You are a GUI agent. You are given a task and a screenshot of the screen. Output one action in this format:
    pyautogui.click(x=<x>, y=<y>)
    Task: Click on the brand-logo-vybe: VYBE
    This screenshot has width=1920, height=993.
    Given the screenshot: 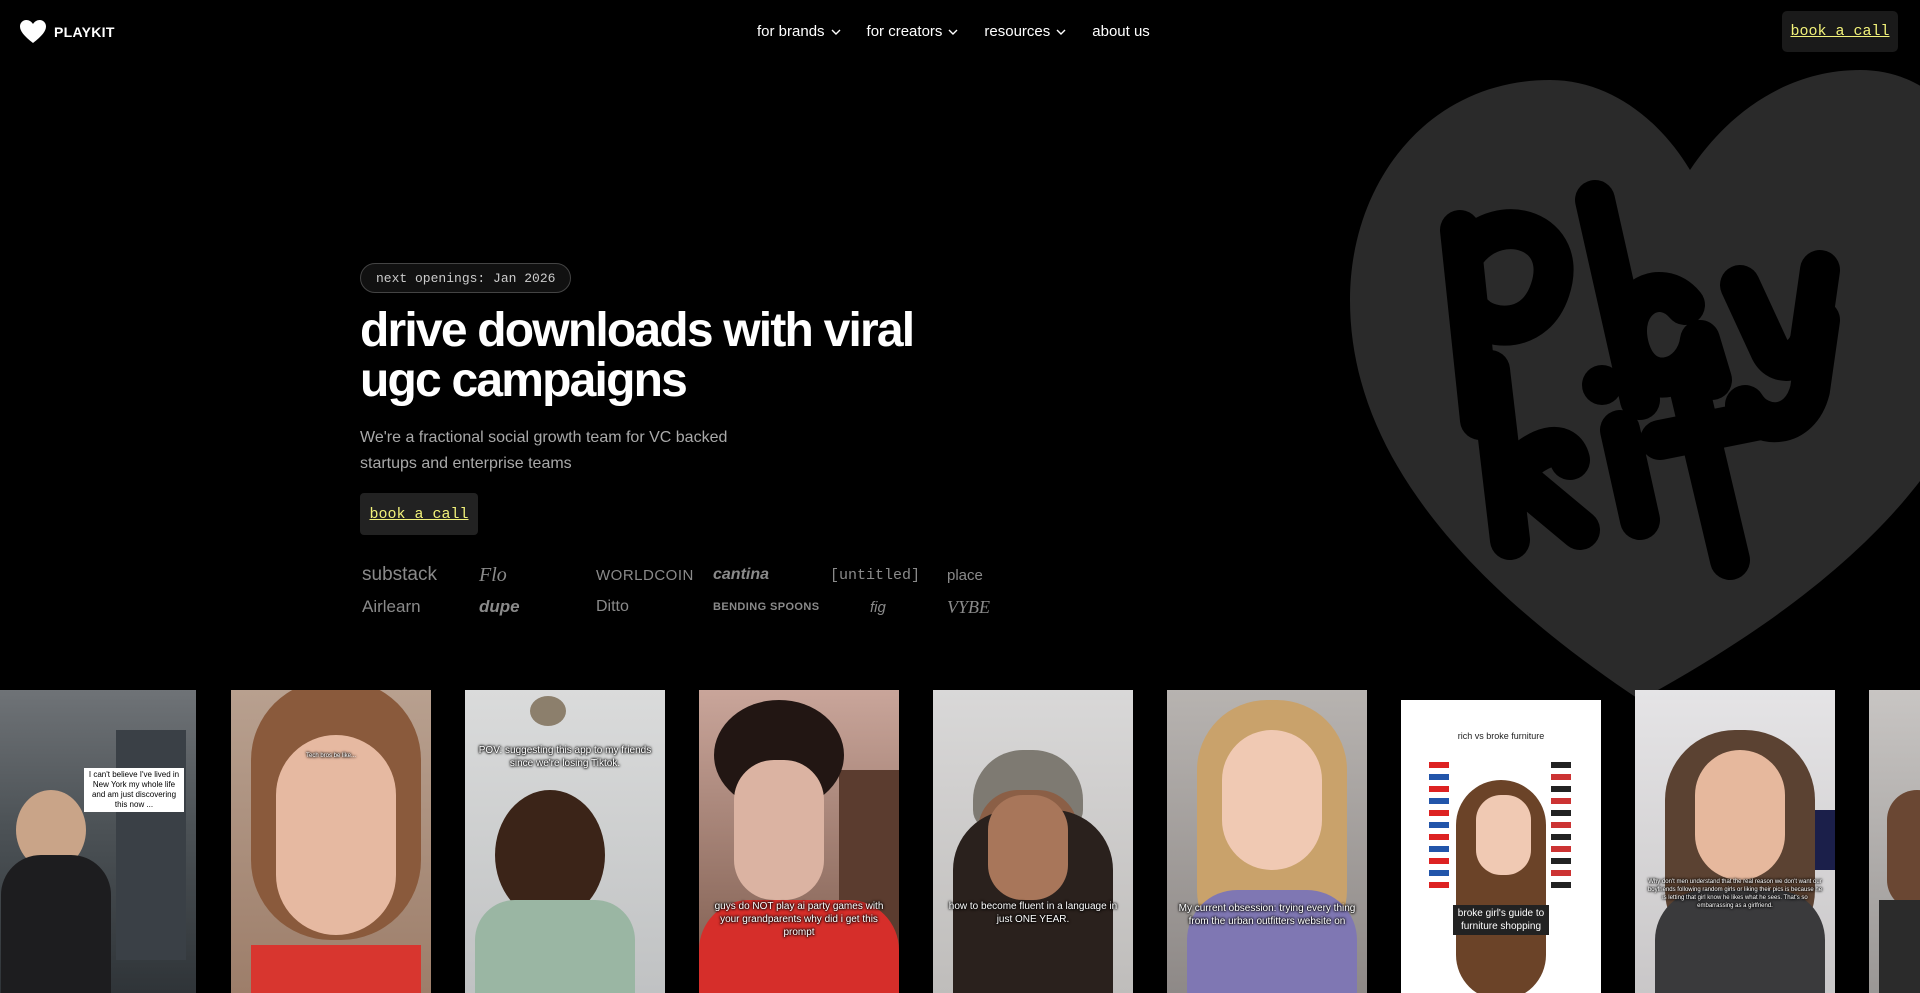 What is the action you would take?
    pyautogui.click(x=968, y=606)
    